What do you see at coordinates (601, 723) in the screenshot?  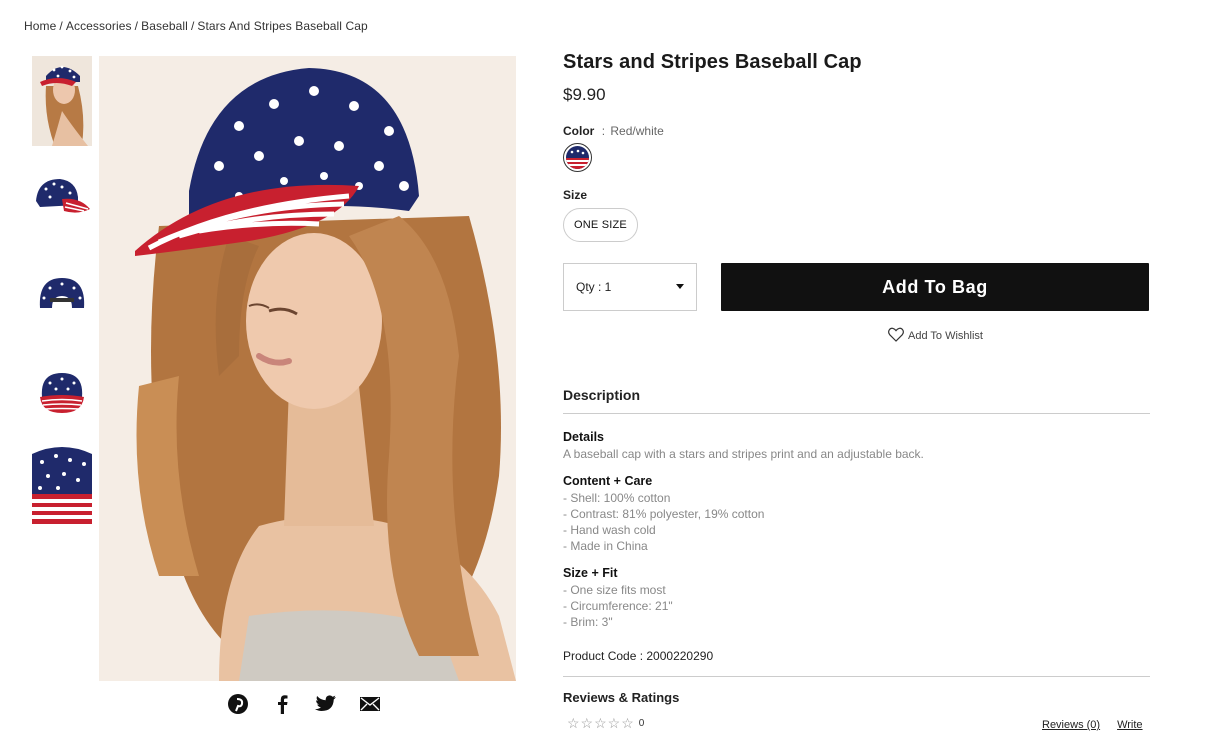 I see `star-icons: ☆☆☆☆☆` at bounding box center [601, 723].